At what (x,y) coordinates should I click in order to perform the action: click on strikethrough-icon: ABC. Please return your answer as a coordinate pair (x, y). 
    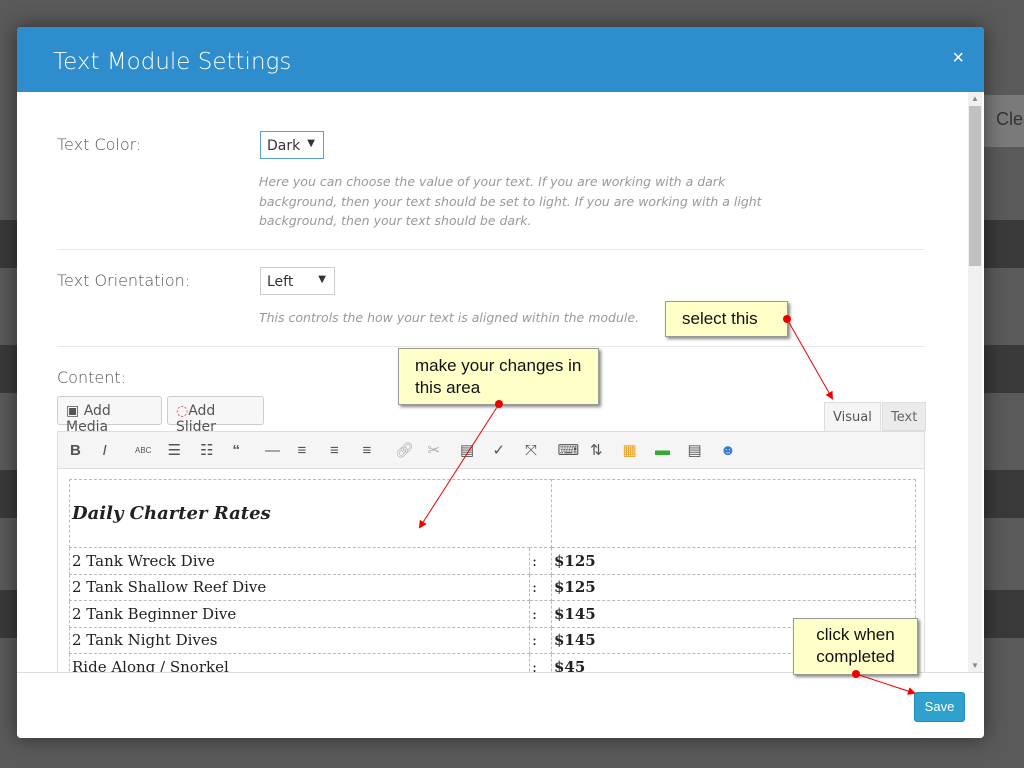
    Looking at the image, I should click on (151, 450).